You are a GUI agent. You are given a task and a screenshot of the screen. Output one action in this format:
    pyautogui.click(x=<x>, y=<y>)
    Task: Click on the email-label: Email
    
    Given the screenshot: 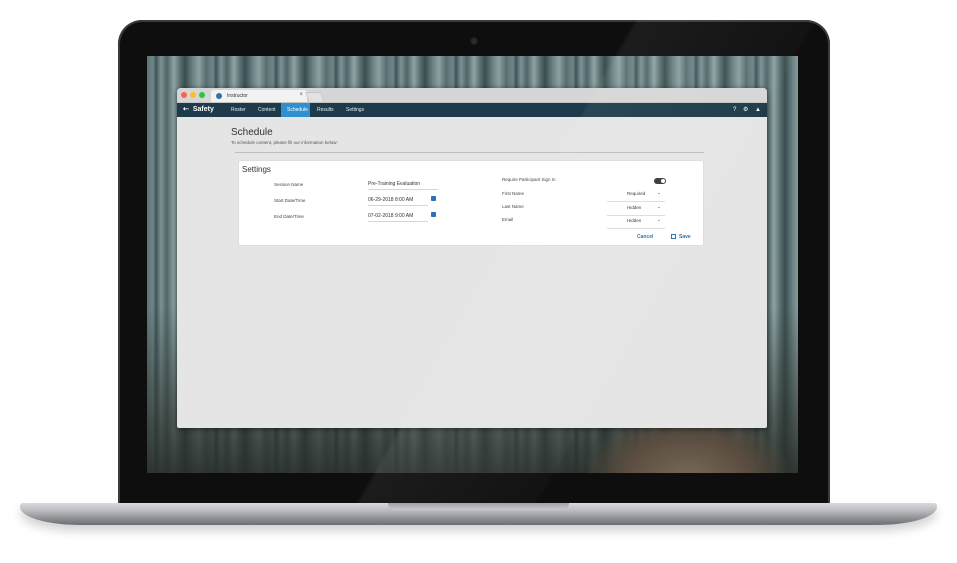 What is the action you would take?
    pyautogui.click(x=508, y=219)
    